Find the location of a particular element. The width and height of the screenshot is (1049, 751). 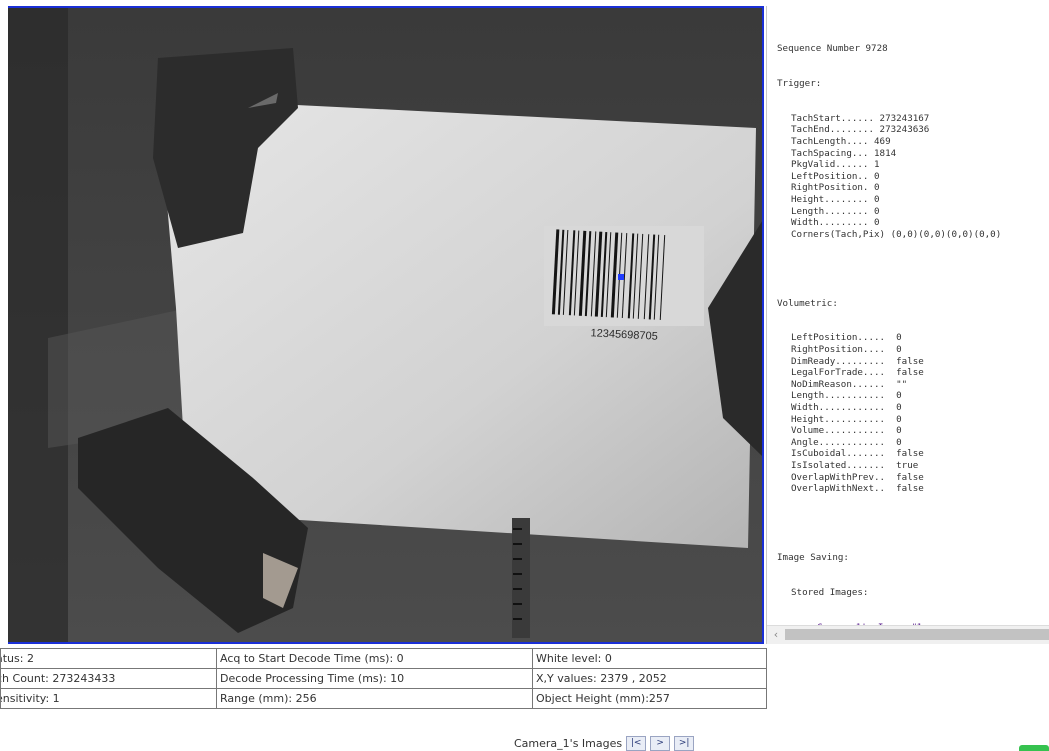

range-cell: Range (mm): 256 is located at coordinates (374, 698).